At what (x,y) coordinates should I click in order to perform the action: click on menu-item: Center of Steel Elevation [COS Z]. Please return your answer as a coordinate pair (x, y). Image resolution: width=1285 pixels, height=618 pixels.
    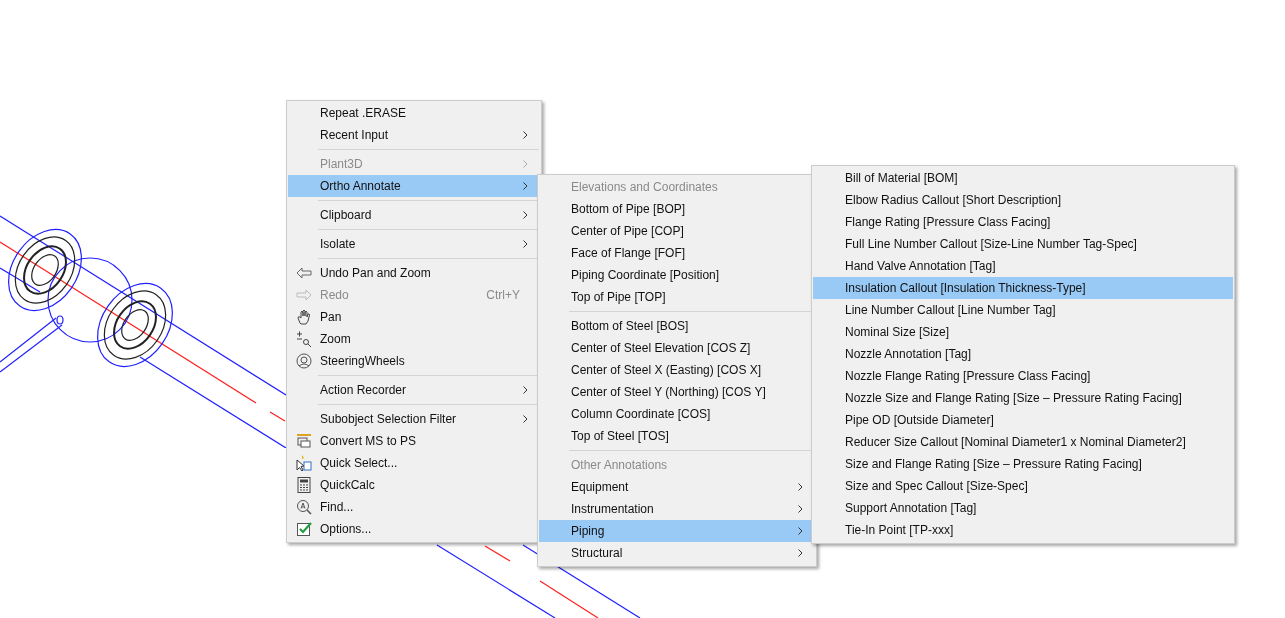
    Looking at the image, I should click on (677, 348).